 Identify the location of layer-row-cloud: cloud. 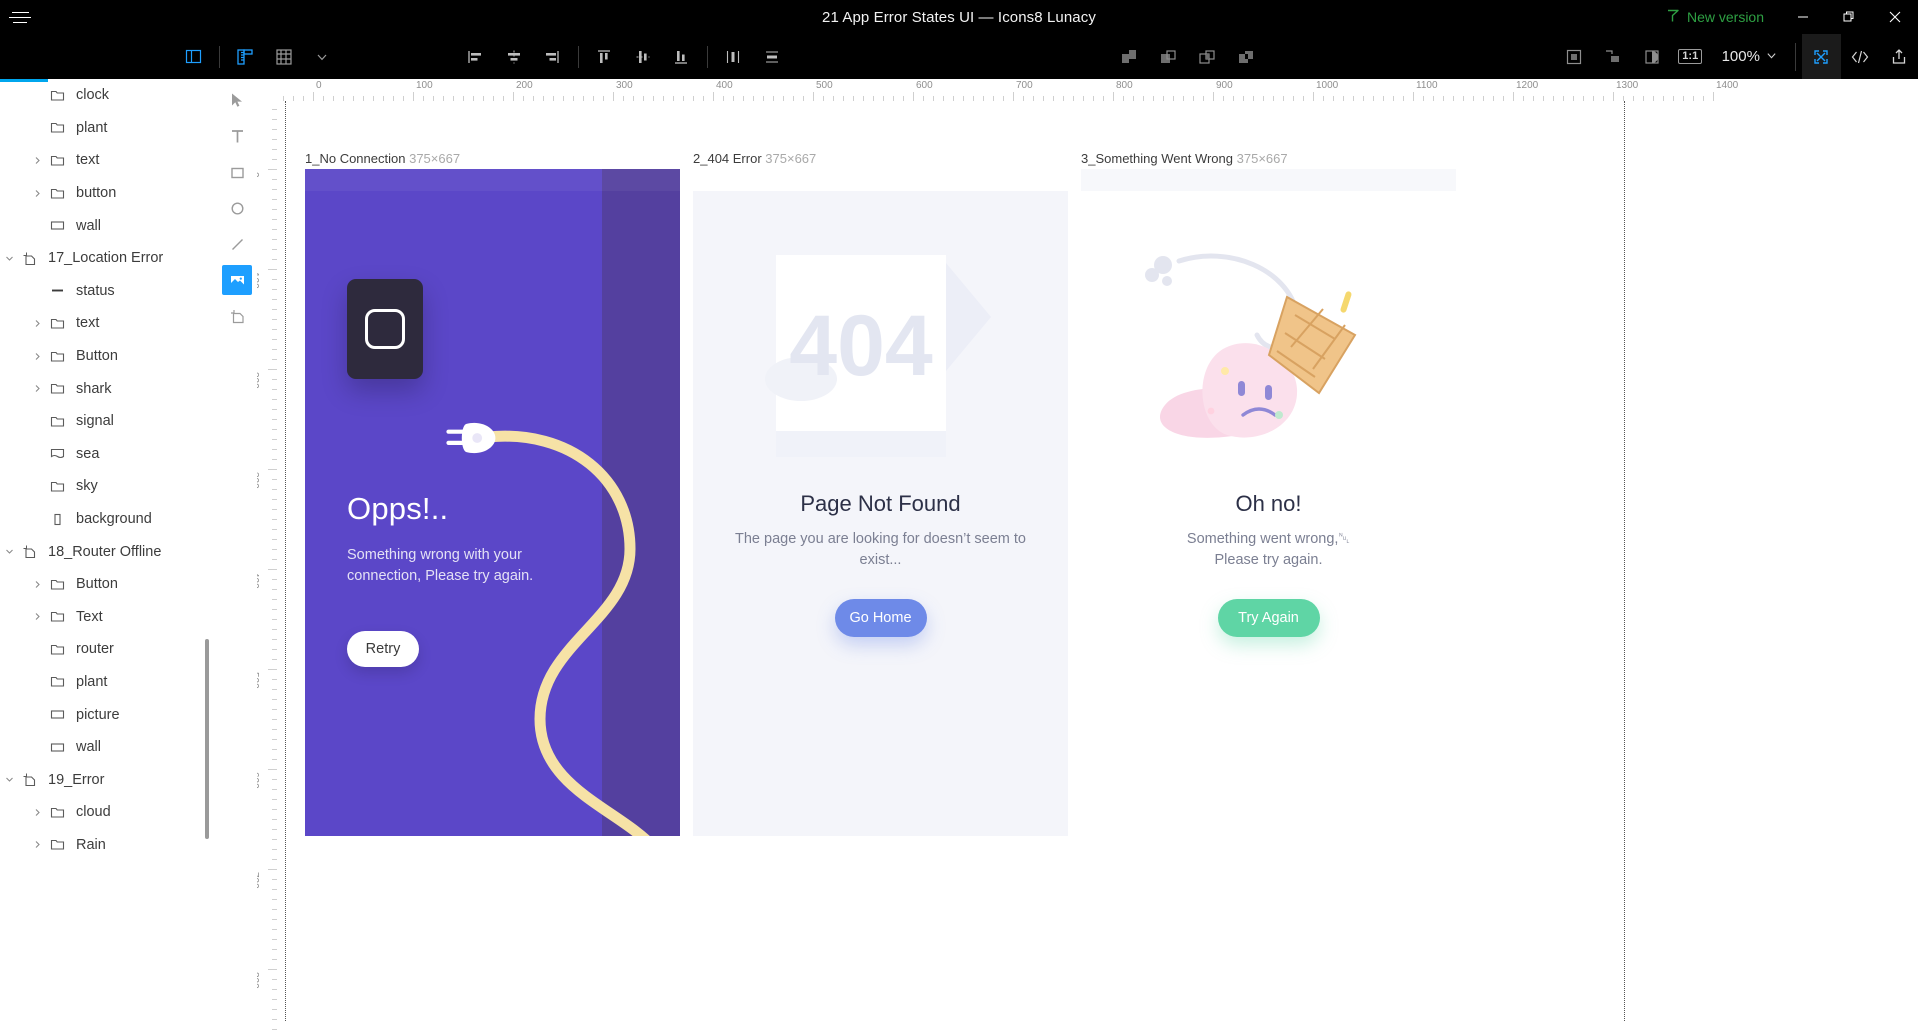
(108, 812).